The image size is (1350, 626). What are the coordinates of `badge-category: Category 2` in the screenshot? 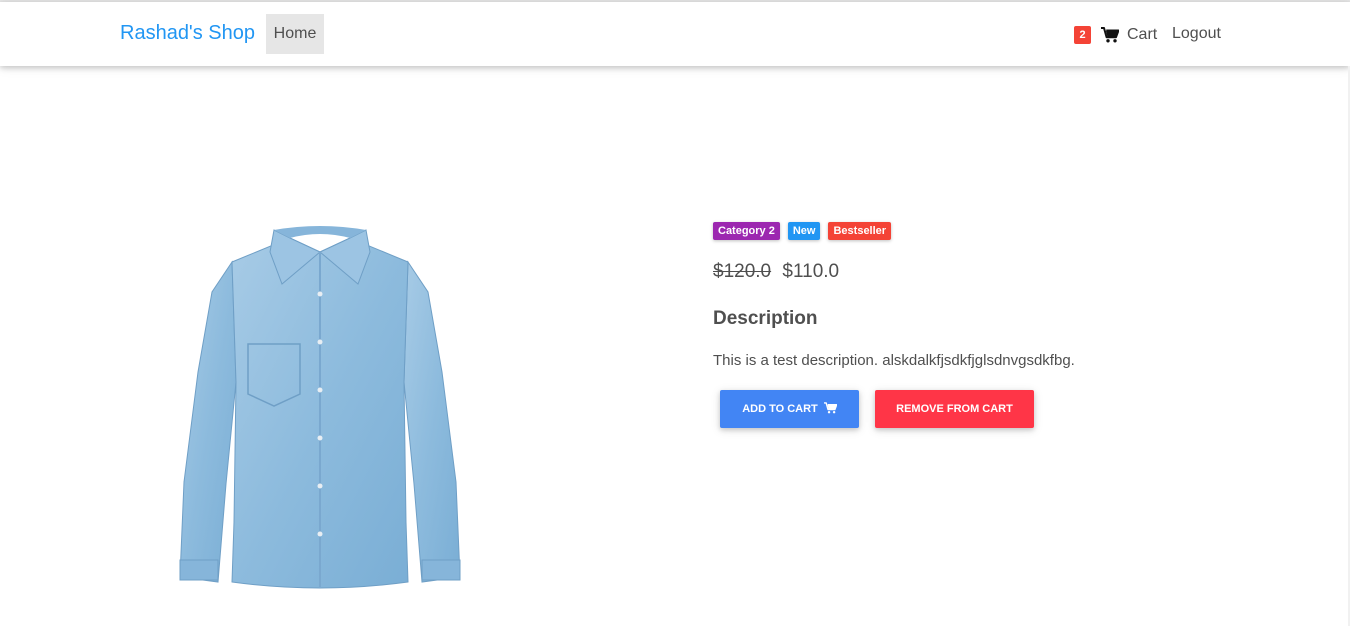 It's located at (746, 231).